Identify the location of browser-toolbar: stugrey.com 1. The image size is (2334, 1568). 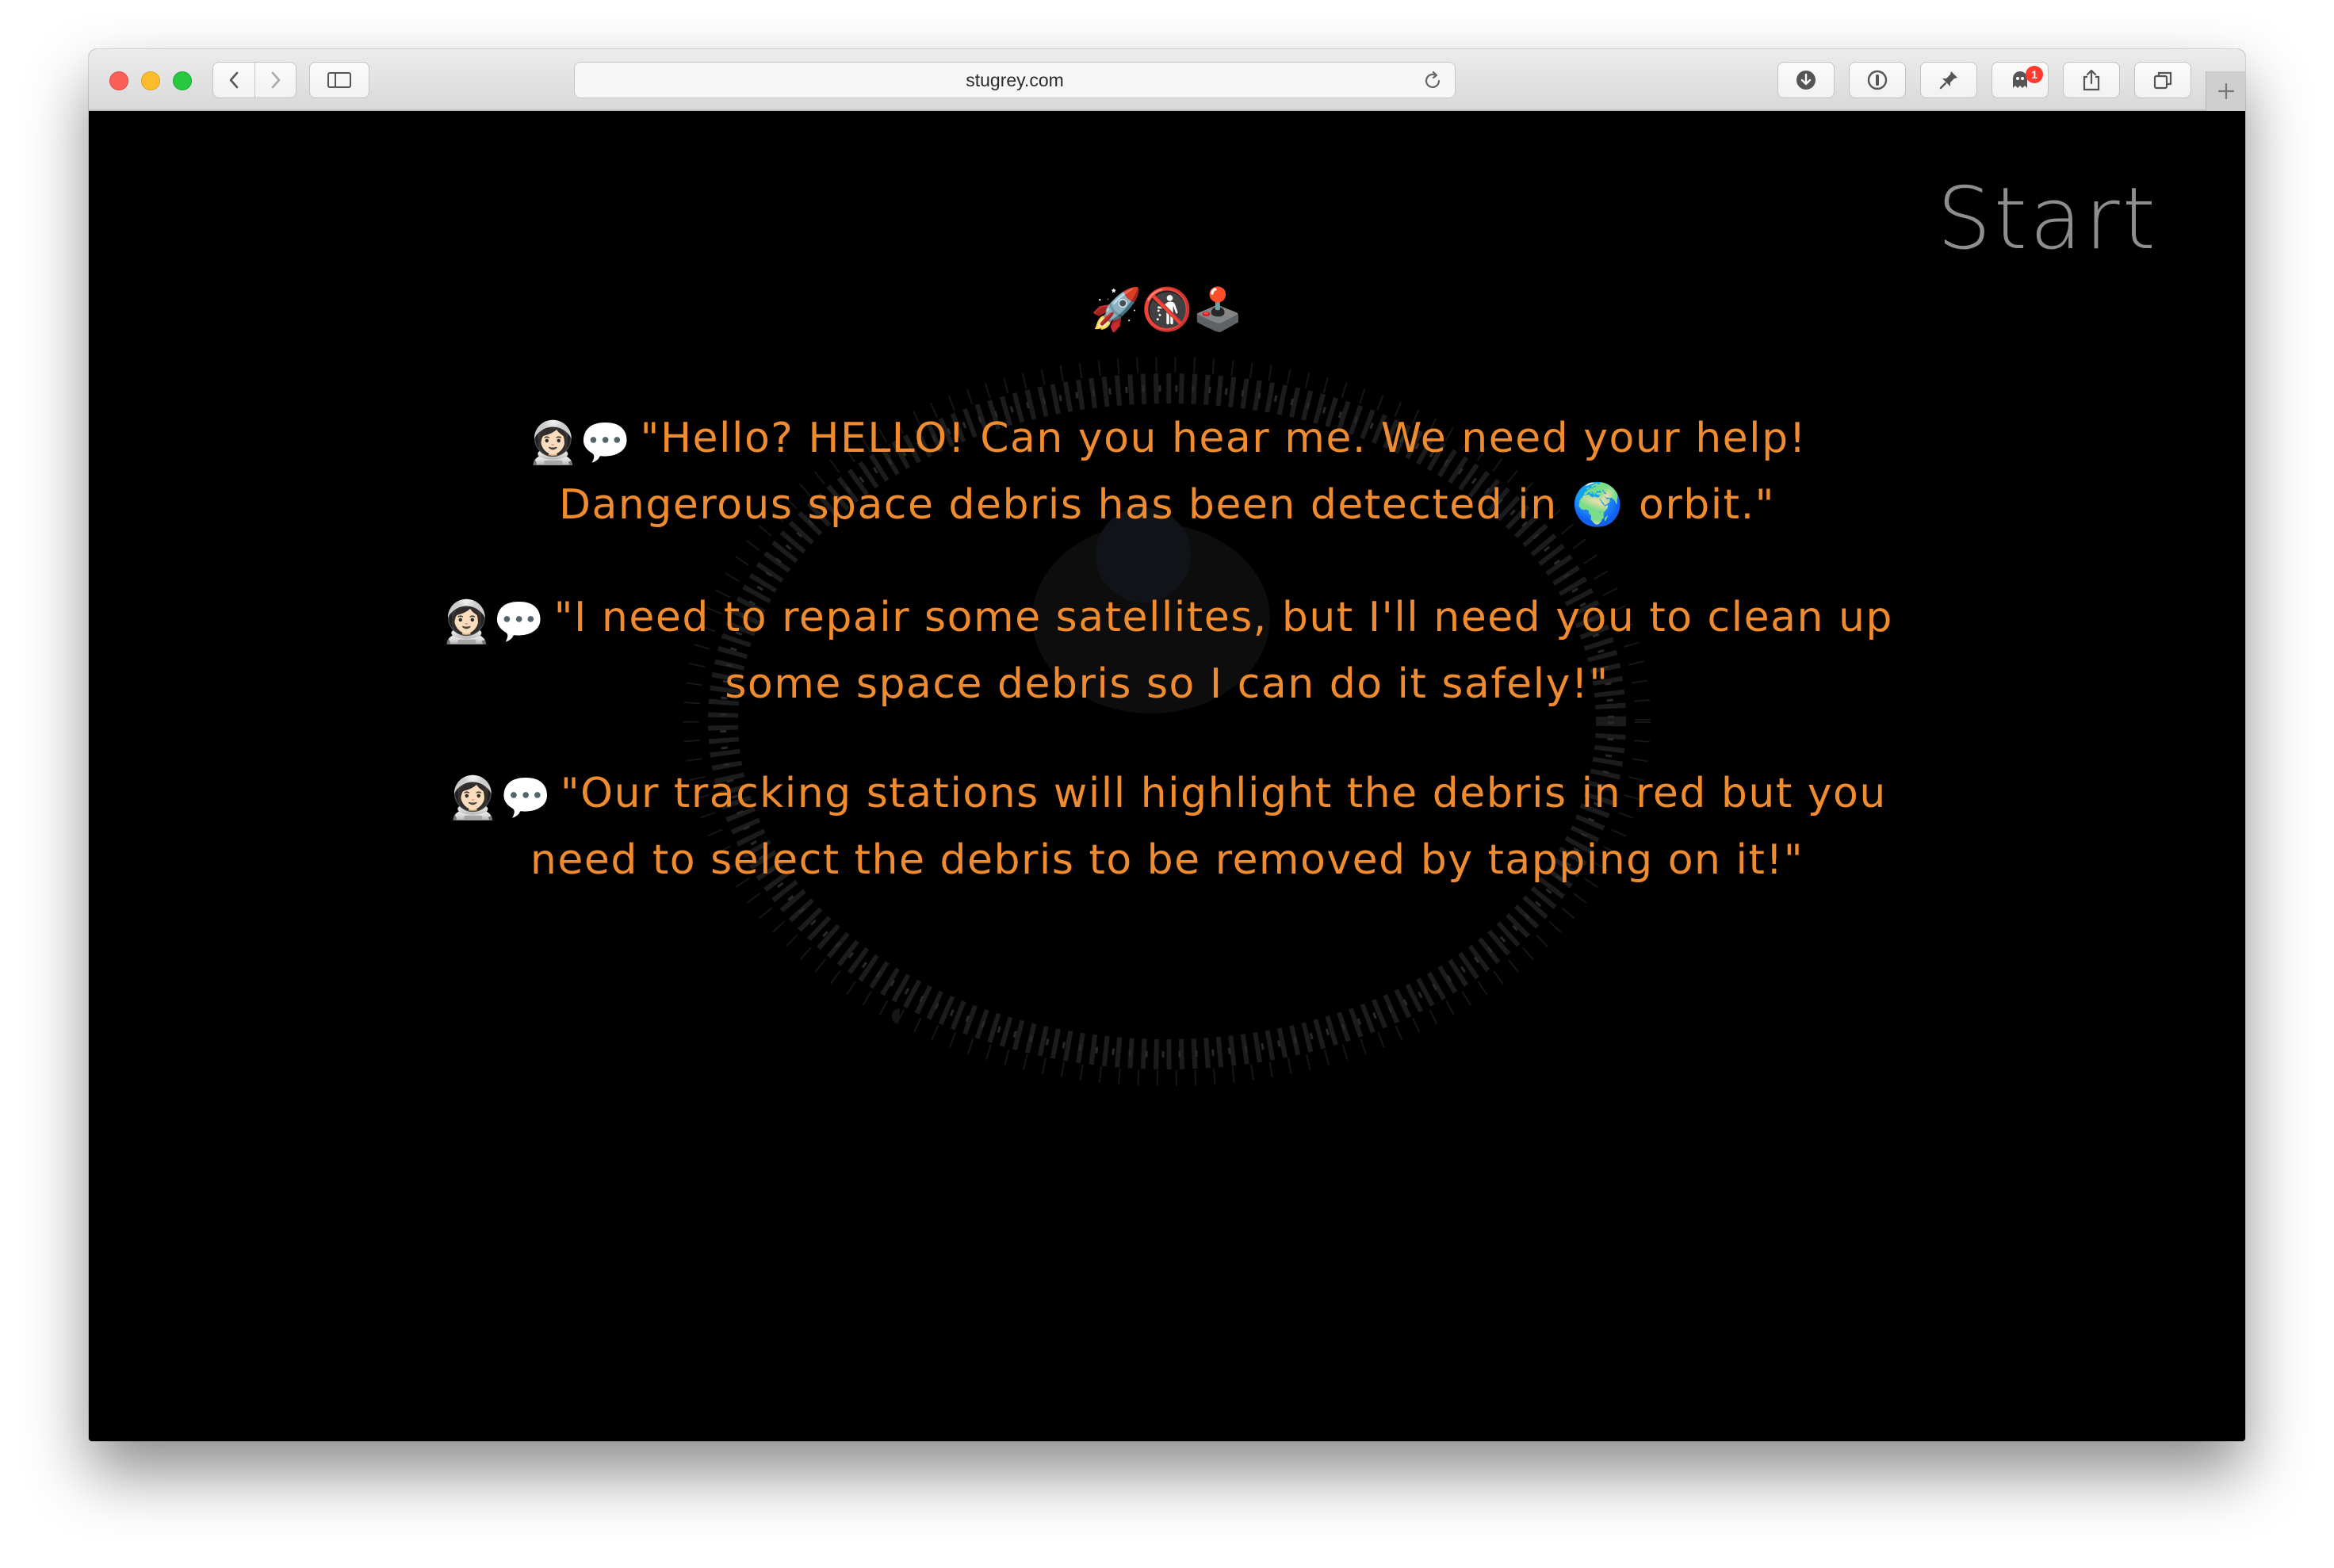
(1167, 80).